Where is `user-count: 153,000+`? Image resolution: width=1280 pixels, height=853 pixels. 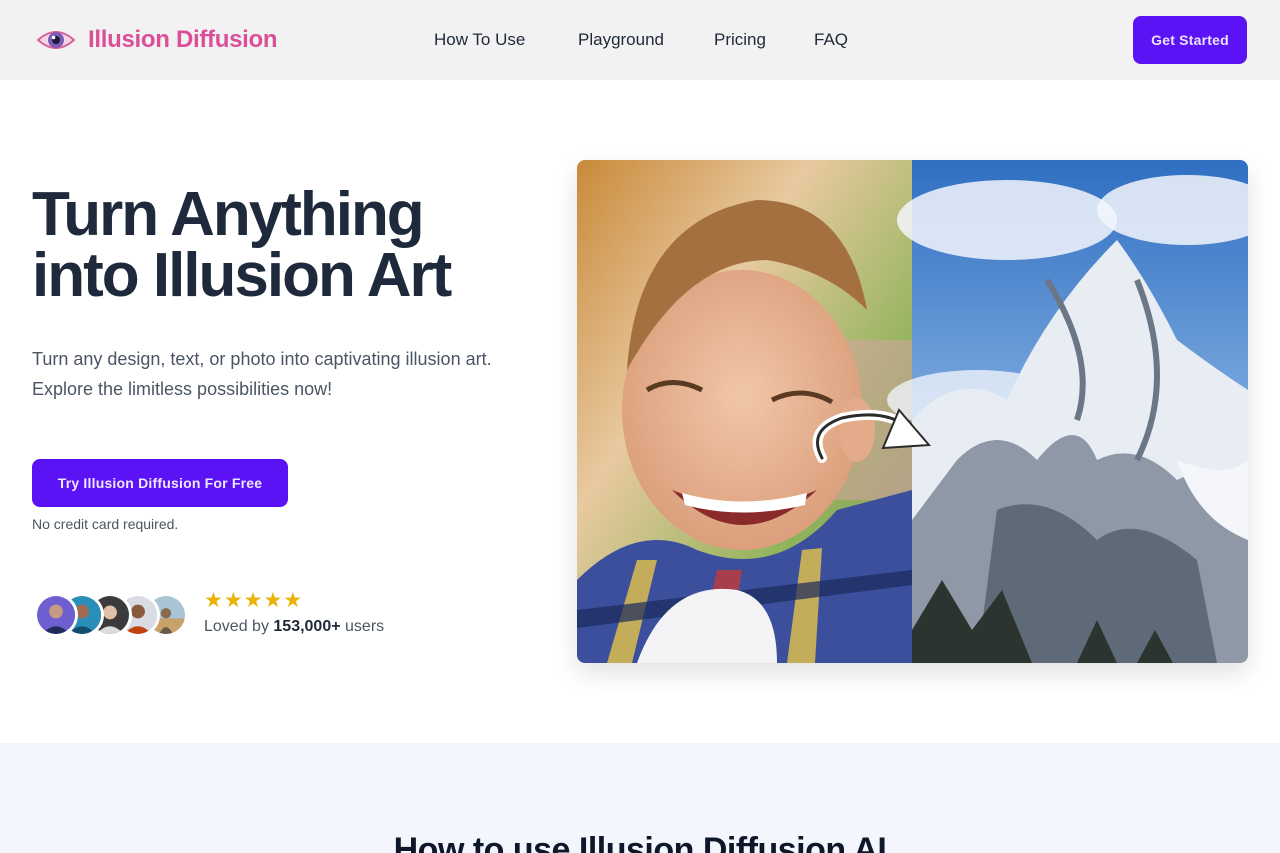
user-count: 153,000+ is located at coordinates (307, 626).